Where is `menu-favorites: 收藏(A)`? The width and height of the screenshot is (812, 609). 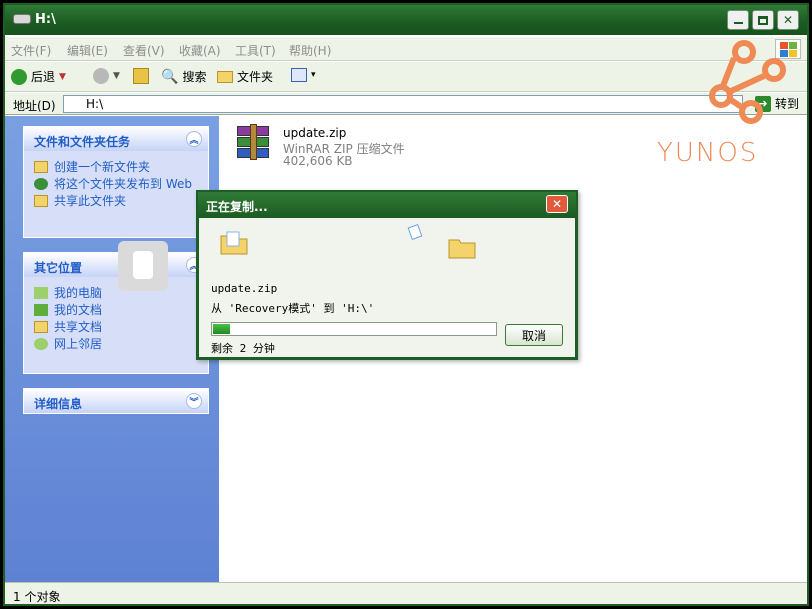 menu-favorites: 收藏(A) is located at coordinates (200, 50).